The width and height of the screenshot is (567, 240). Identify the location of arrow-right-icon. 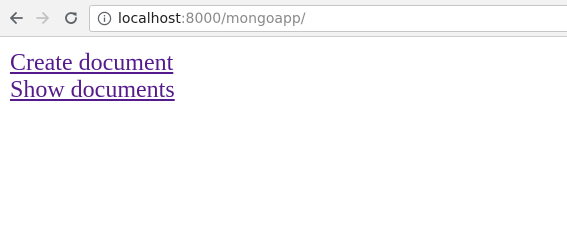
(42, 18).